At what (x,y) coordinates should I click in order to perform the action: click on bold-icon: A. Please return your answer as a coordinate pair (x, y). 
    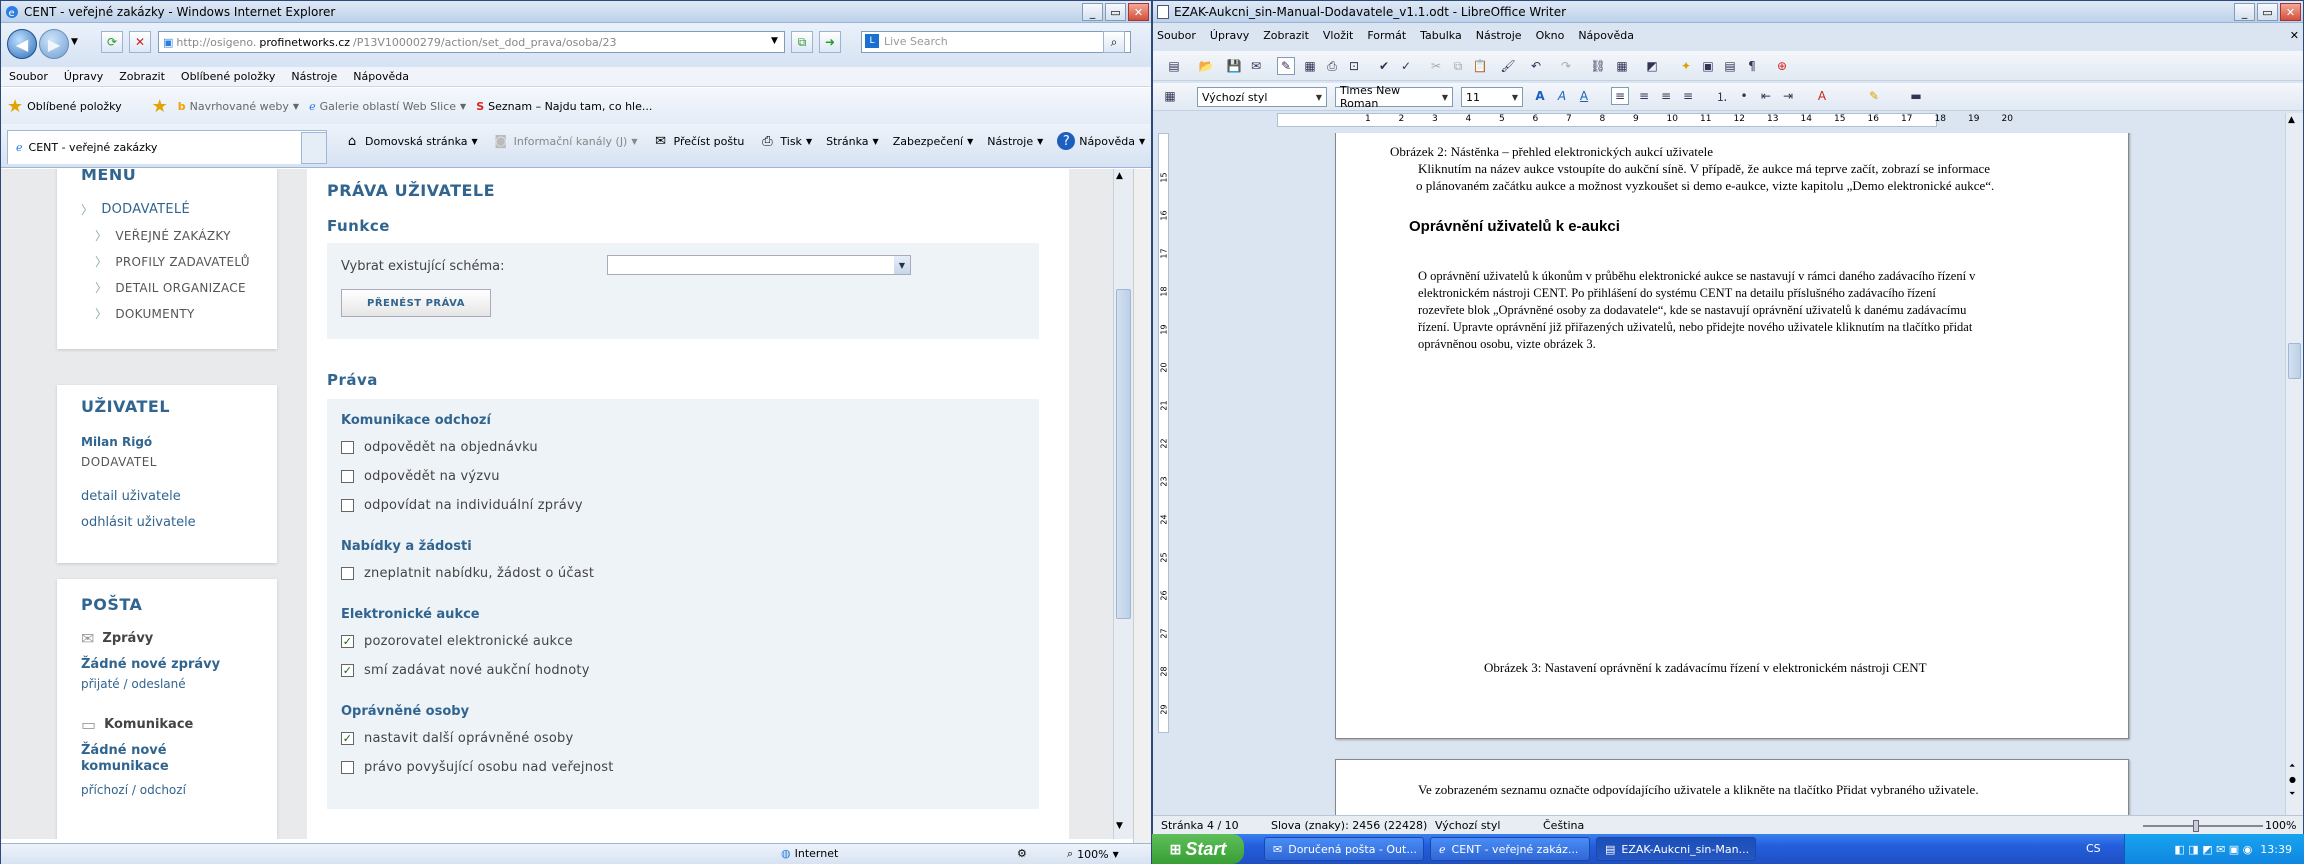
    Looking at the image, I should click on (1540, 96).